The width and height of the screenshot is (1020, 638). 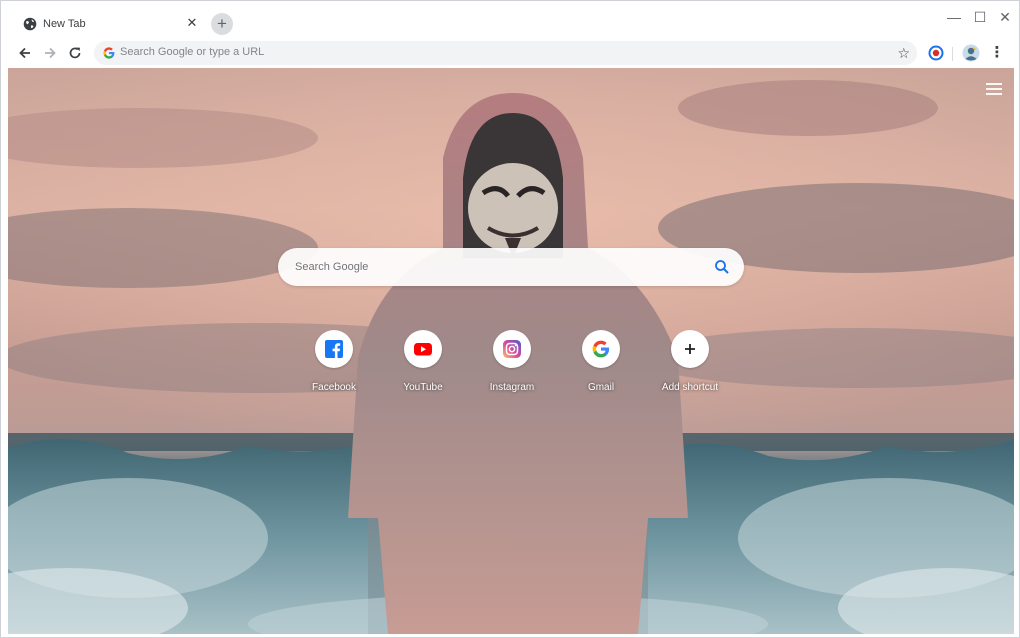 I want to click on customize-menu-icon, so click(x=994, y=90).